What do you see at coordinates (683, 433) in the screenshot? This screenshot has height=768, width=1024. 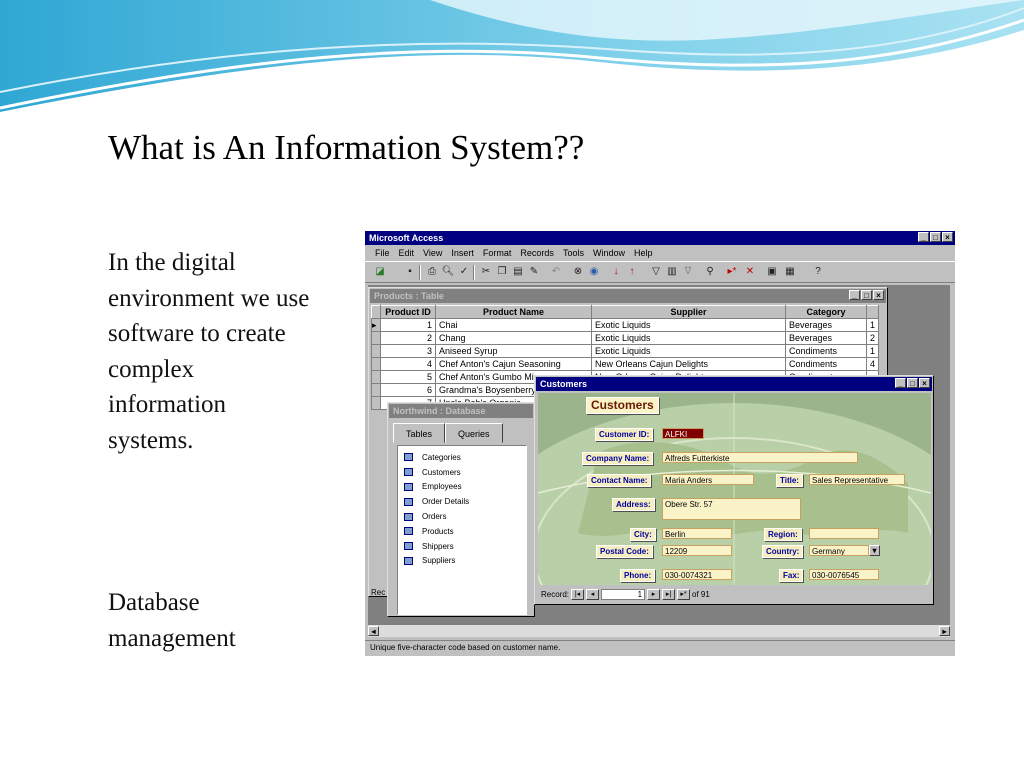 I see `customer-id-field: ALFKI` at bounding box center [683, 433].